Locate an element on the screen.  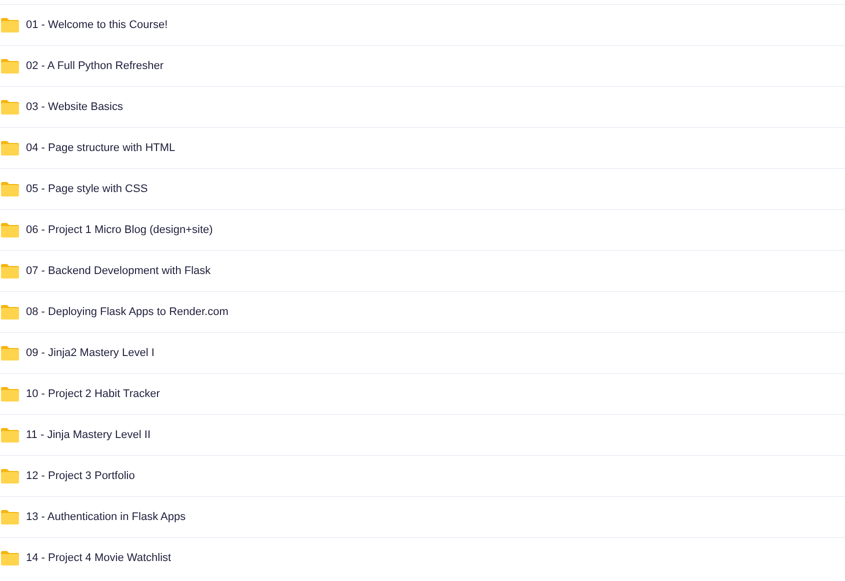
folder-row: 09 - Jinja2 Mastery Level I is located at coordinates (422, 352).